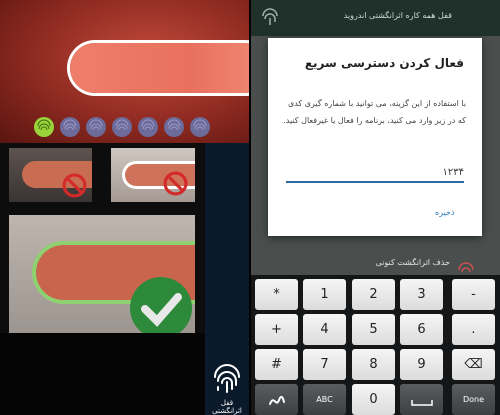 This screenshot has width=500, height=415. What do you see at coordinates (373, 294) in the screenshot?
I see `key-2: 2` at bounding box center [373, 294].